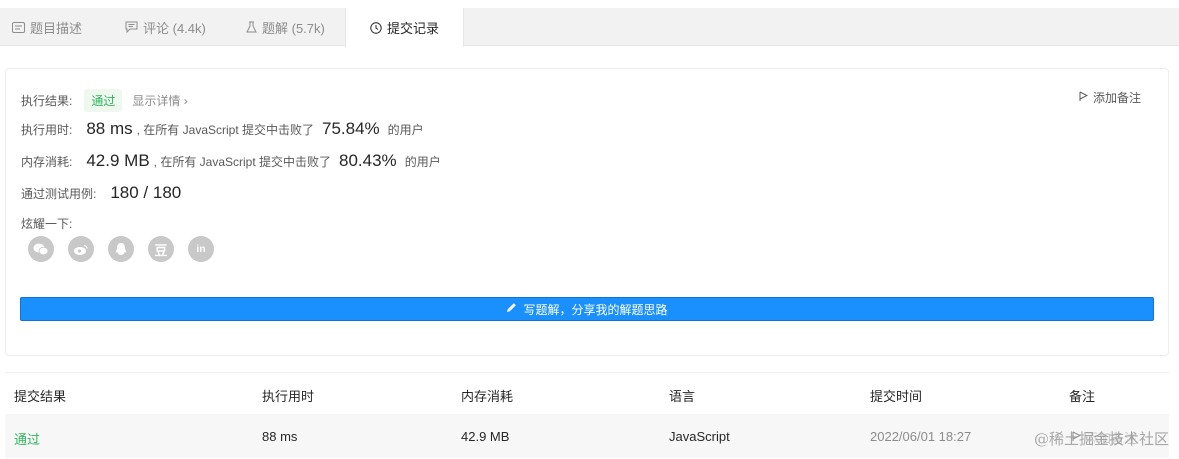  Describe the element at coordinates (27, 438) in the screenshot. I see `row-status: 通过` at that location.